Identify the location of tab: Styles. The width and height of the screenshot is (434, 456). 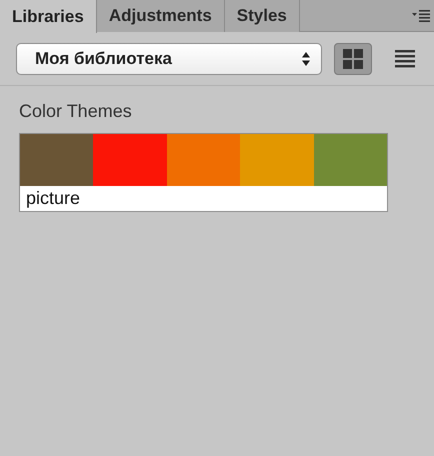
(262, 16).